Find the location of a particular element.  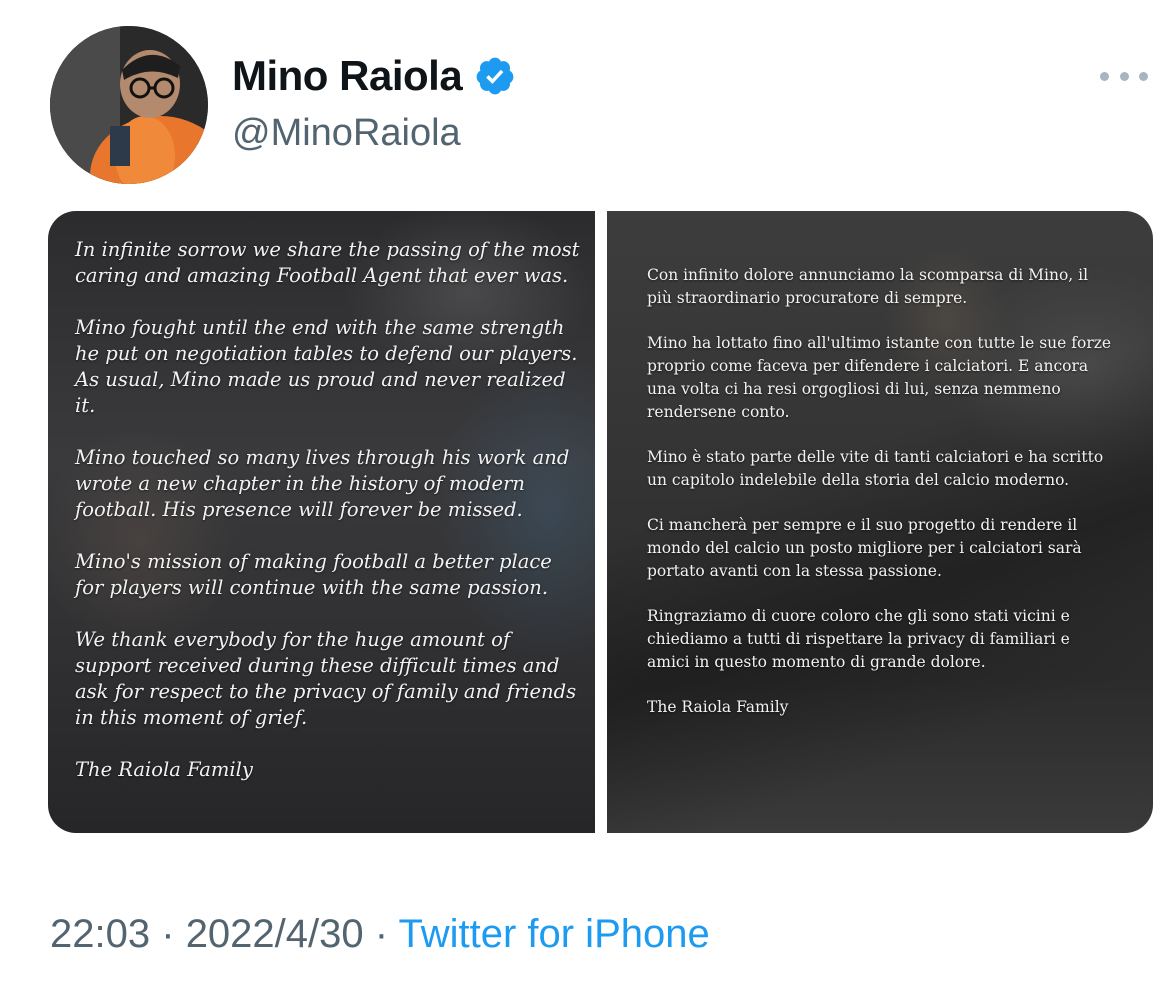

avatar is located at coordinates (129, 105).